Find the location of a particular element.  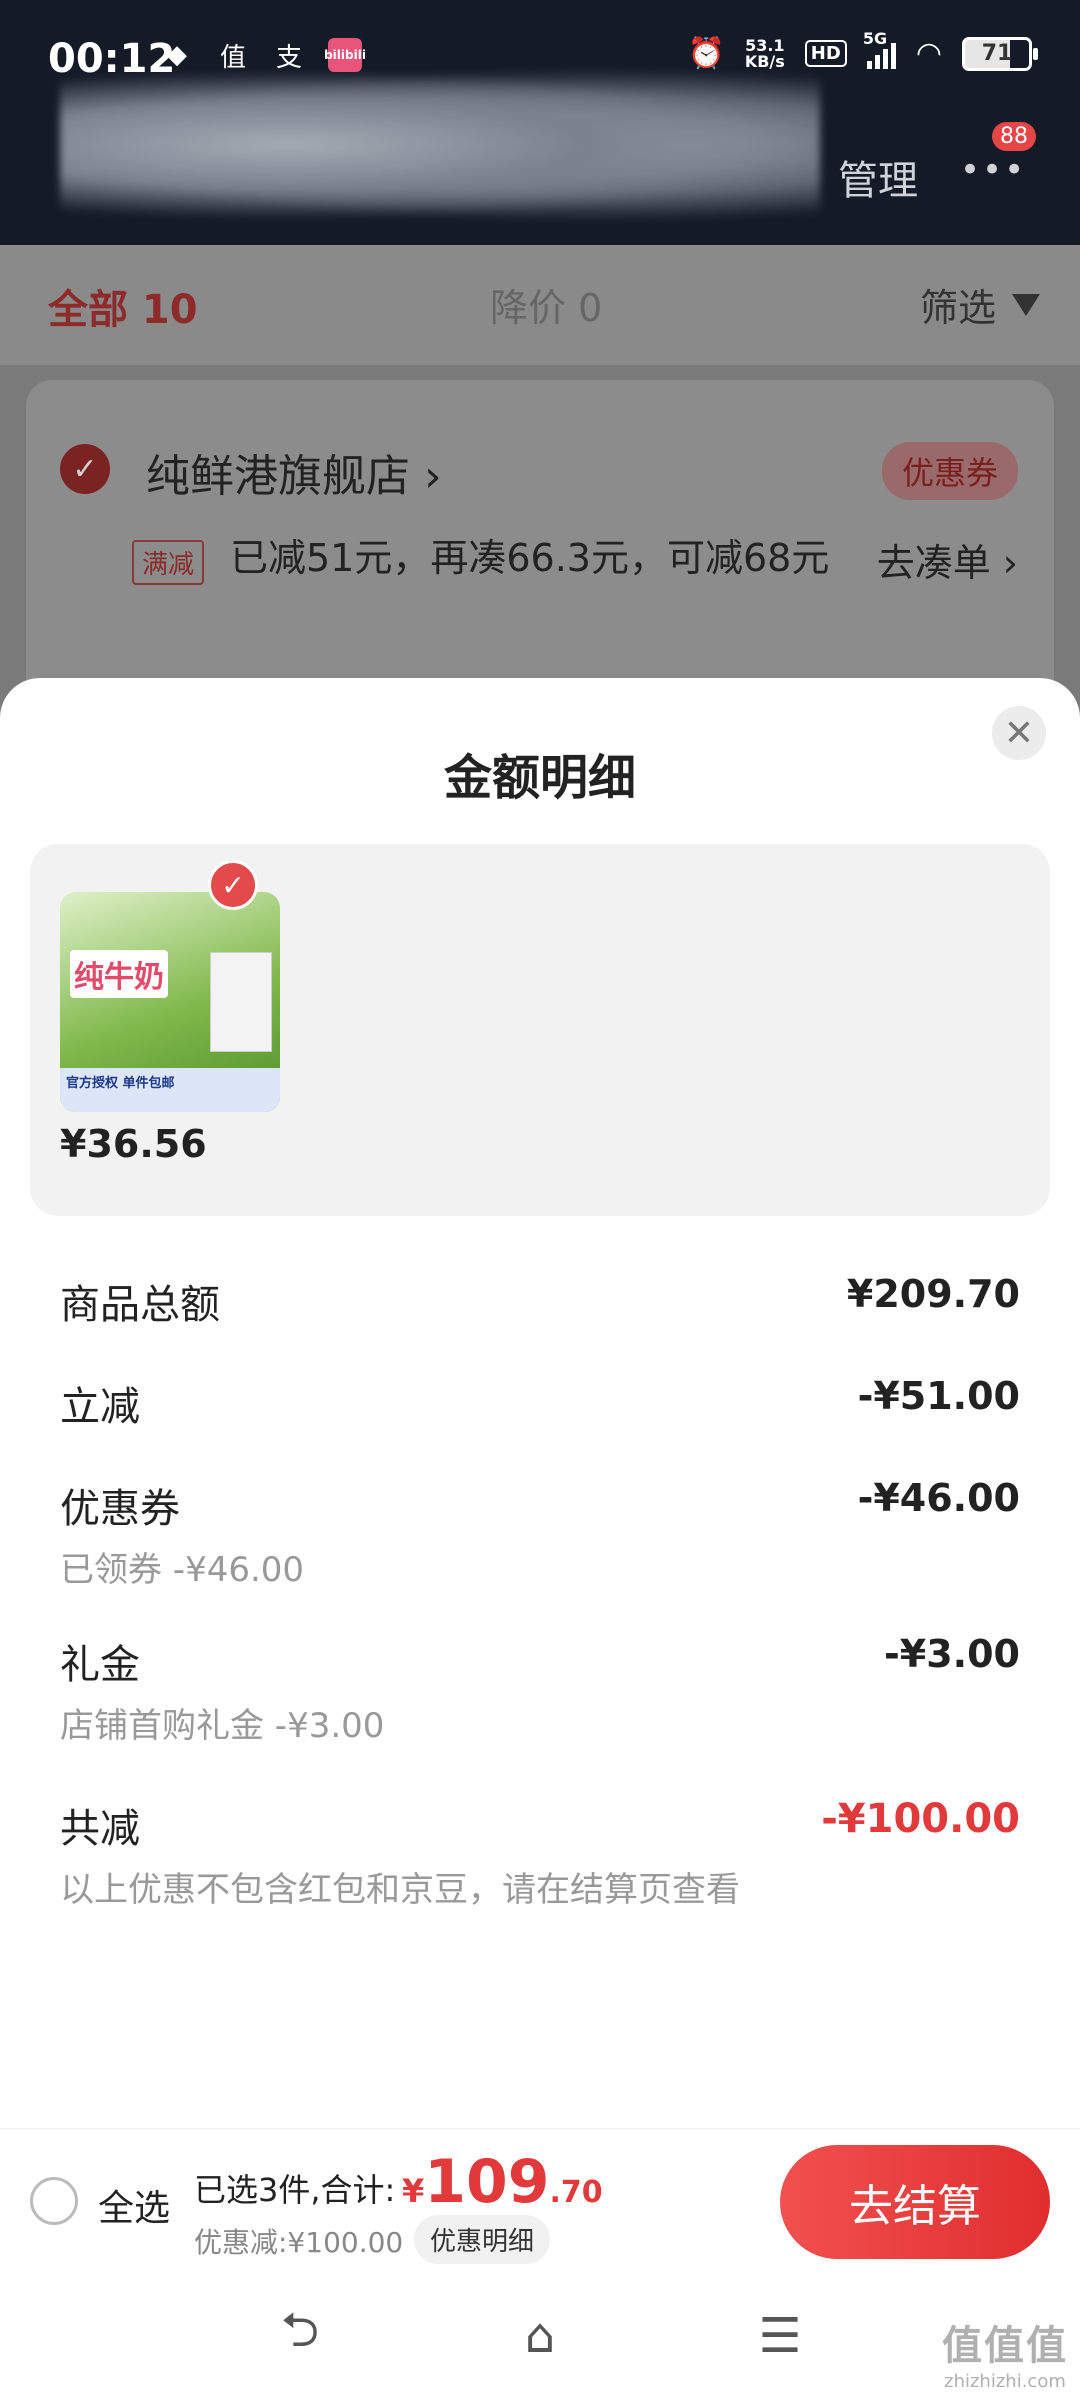

net-speed: 53.1 KB/s is located at coordinates (764, 54).